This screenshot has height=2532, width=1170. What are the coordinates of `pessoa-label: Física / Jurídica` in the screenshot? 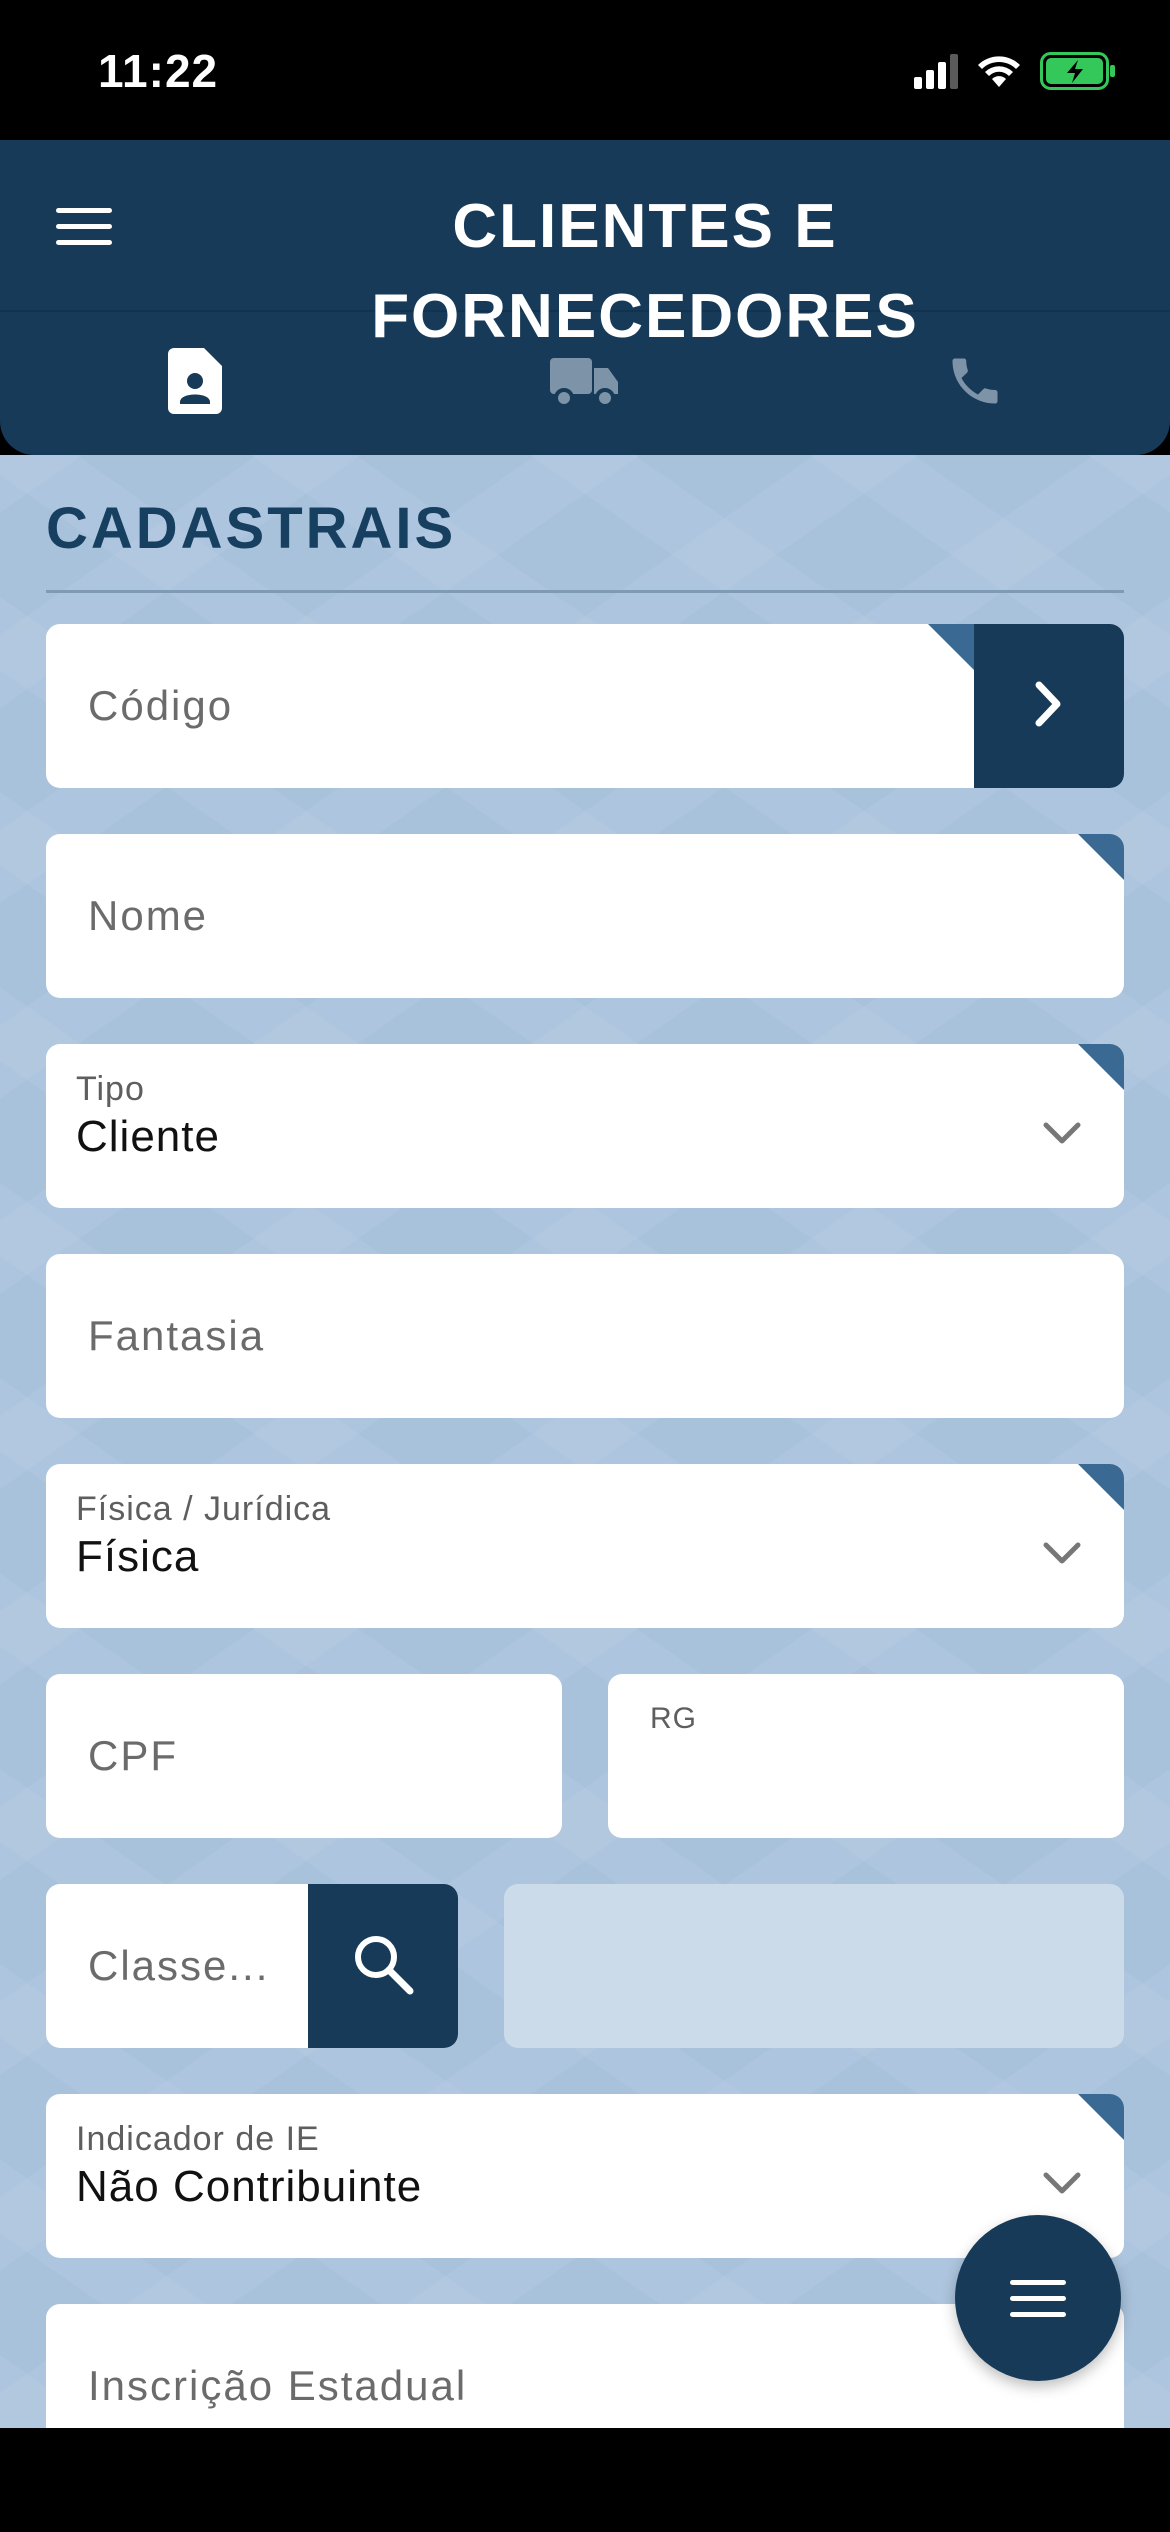 It's located at (204, 1509).